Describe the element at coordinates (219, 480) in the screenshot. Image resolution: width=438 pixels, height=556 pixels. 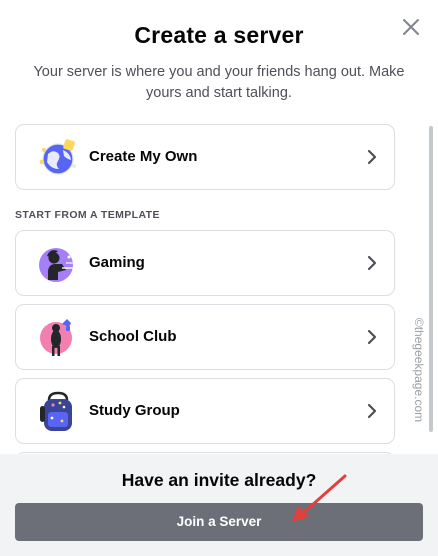
I see `invite-heading: Have an invite already?` at that location.